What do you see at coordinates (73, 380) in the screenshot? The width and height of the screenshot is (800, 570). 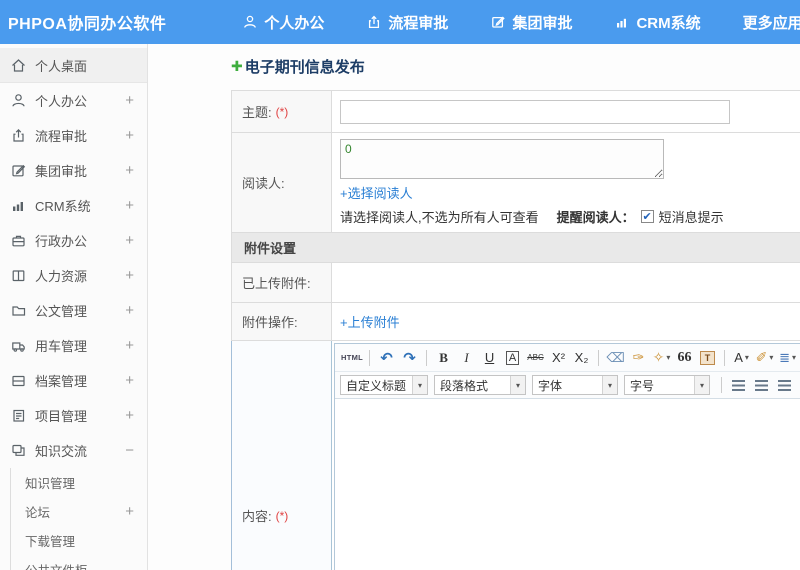 I see `sidebar-item-archive-mgmt: 档案管理 +` at bounding box center [73, 380].